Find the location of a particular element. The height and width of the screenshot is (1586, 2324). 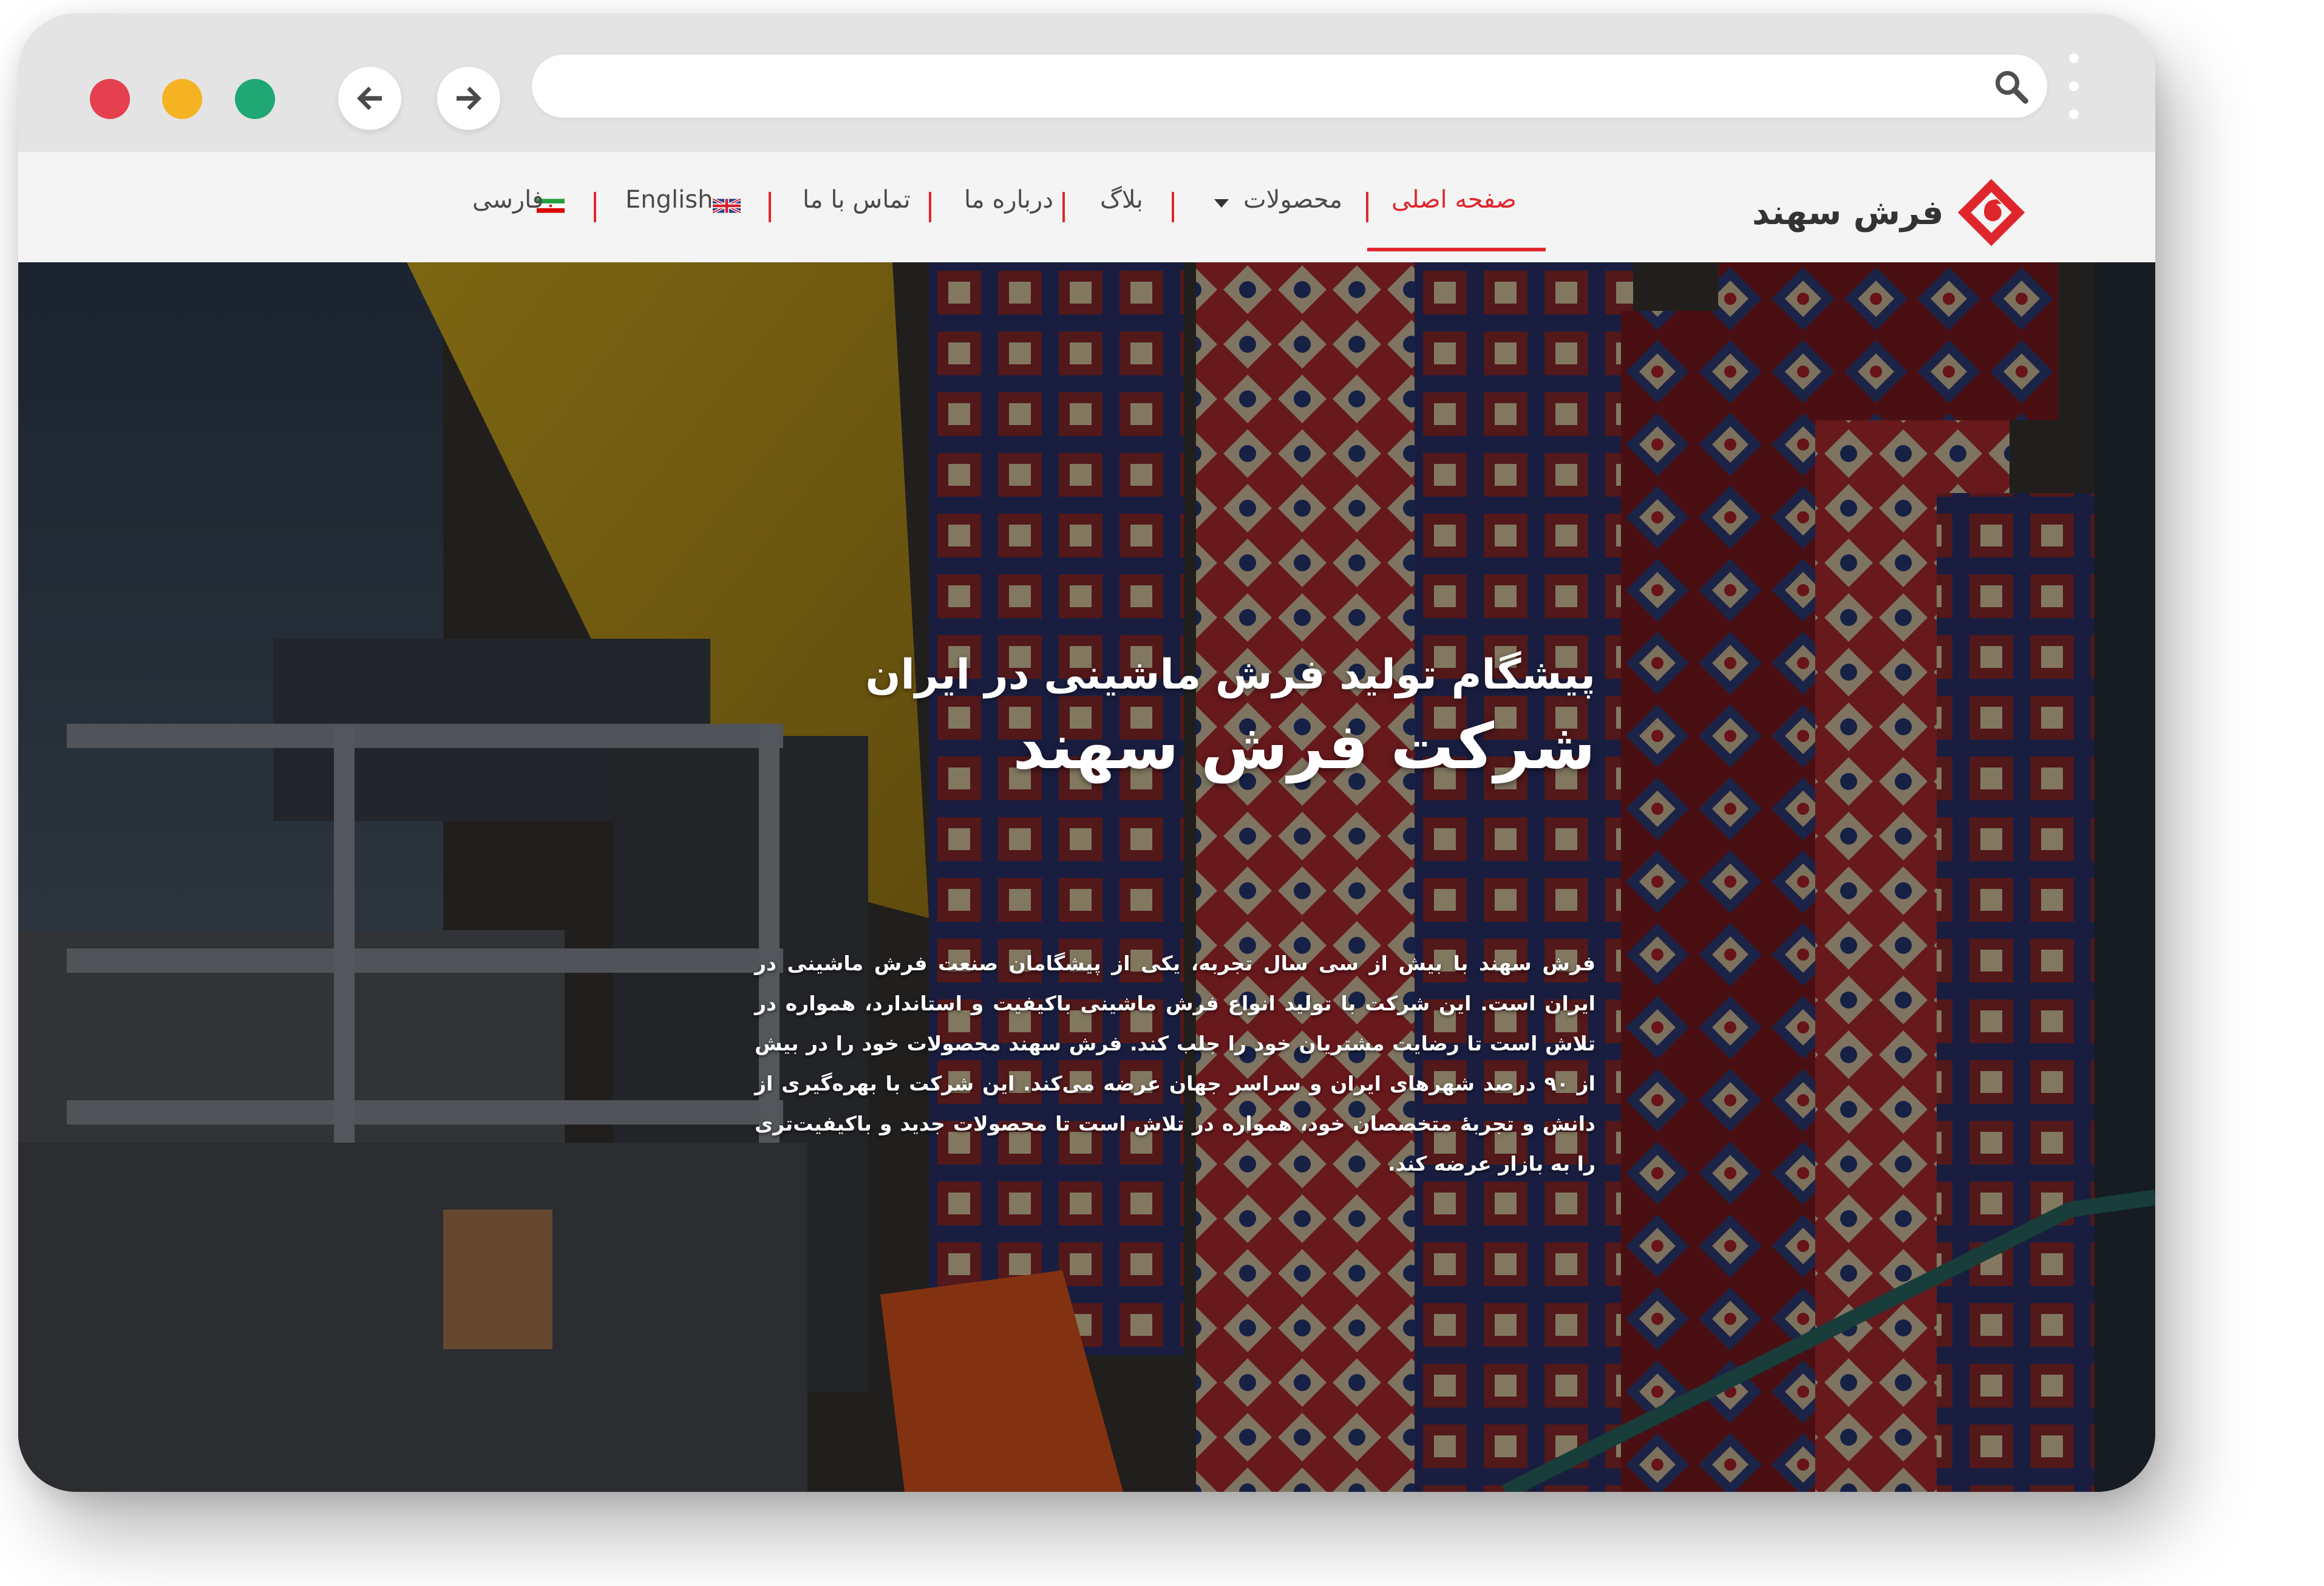

arrow-right-icon is located at coordinates (469, 98).